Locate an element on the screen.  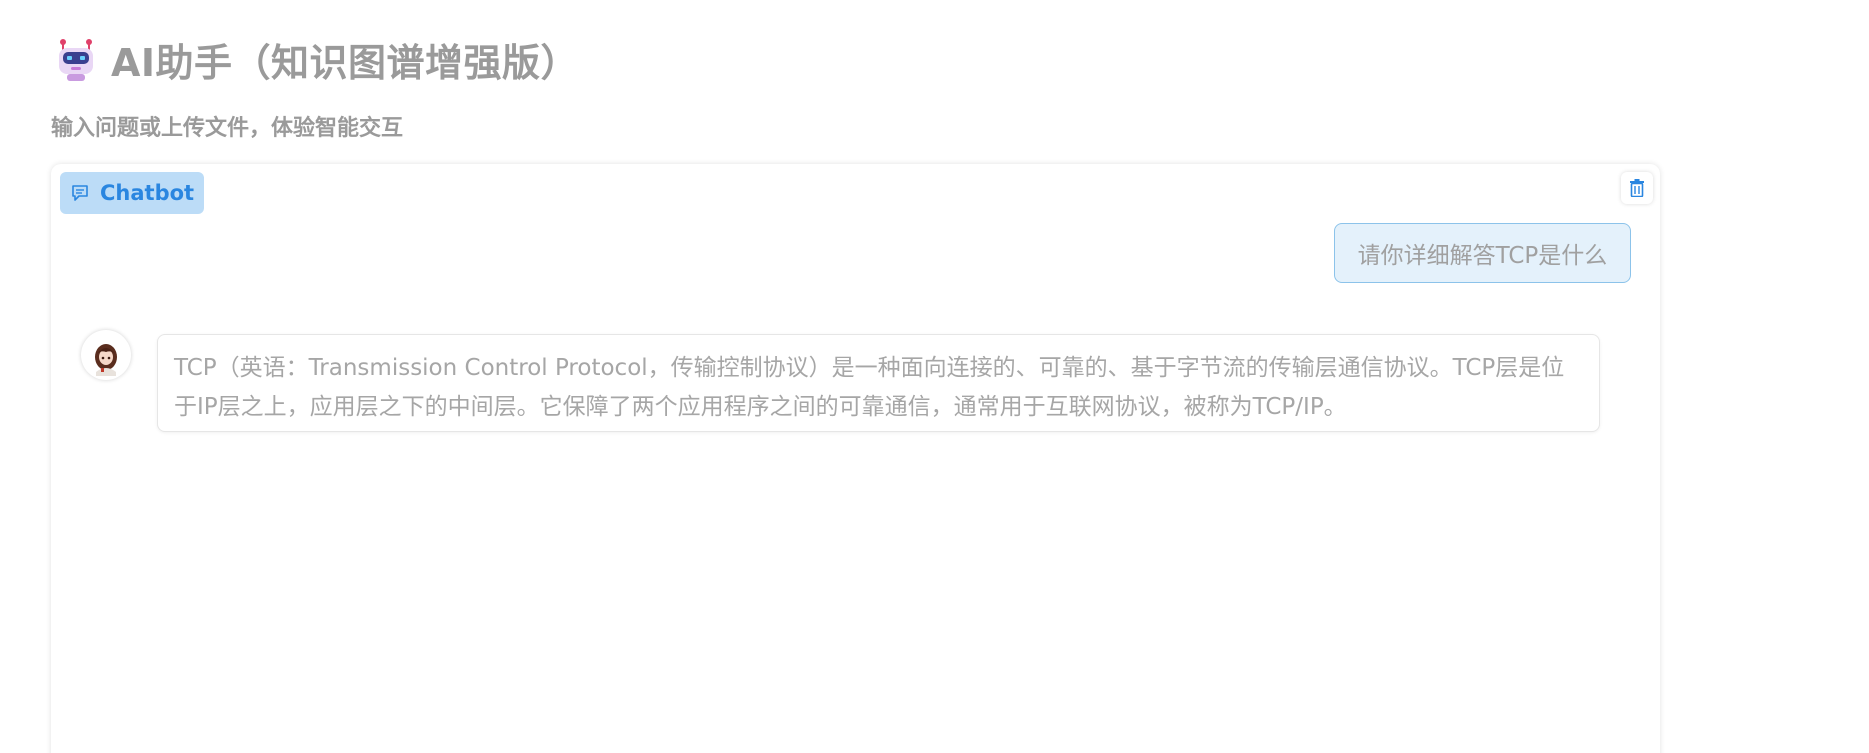
trash-icon is located at coordinates (1637, 188).